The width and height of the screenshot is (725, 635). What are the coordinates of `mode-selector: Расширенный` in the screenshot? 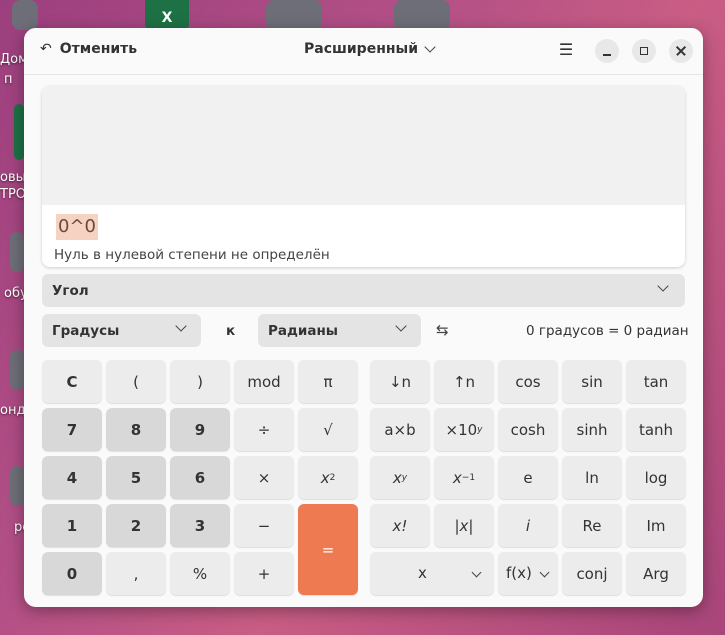 It's located at (370, 49).